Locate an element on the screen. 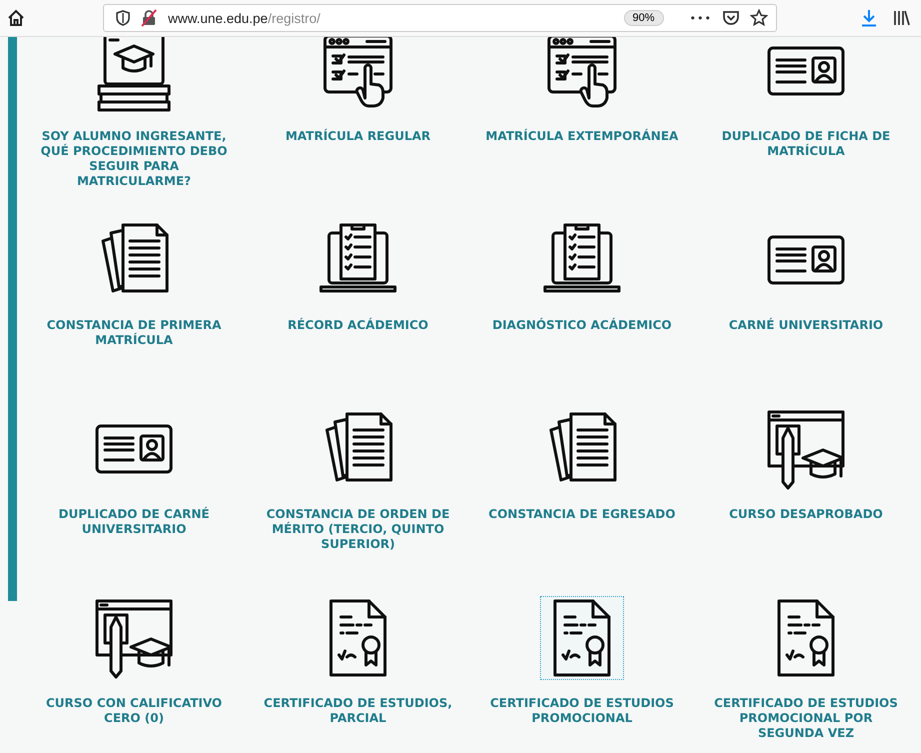  service-link: MATRÍCULA EXTEMPORÁNEA is located at coordinates (582, 136).